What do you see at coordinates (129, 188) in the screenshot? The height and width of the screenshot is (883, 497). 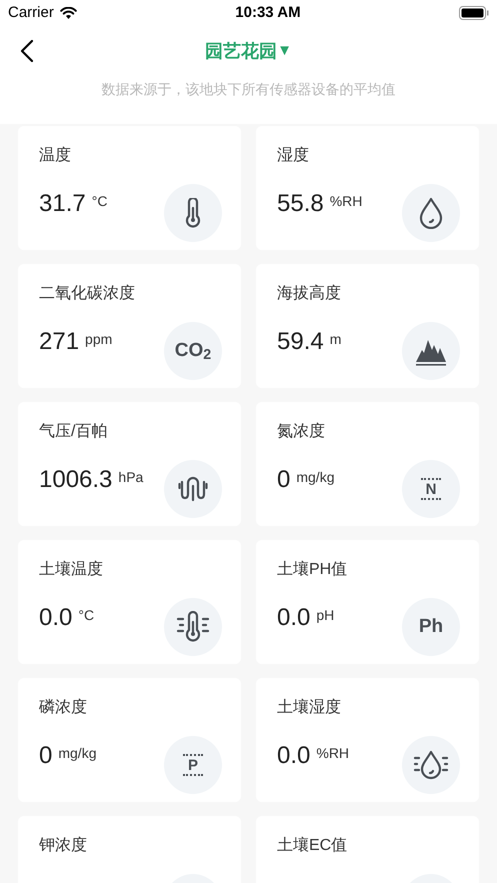 I see `sensor-card: 温度 31.7 °C` at bounding box center [129, 188].